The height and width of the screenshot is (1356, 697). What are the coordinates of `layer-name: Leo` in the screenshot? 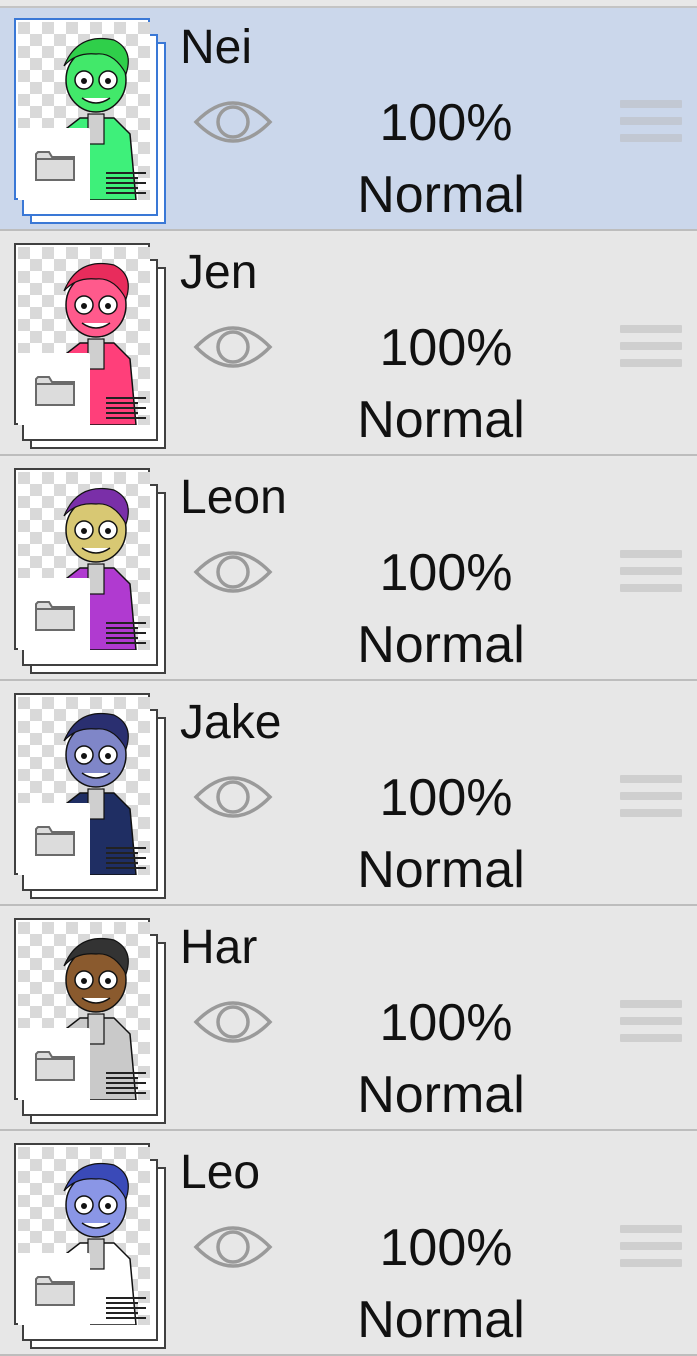 It's located at (220, 1173).